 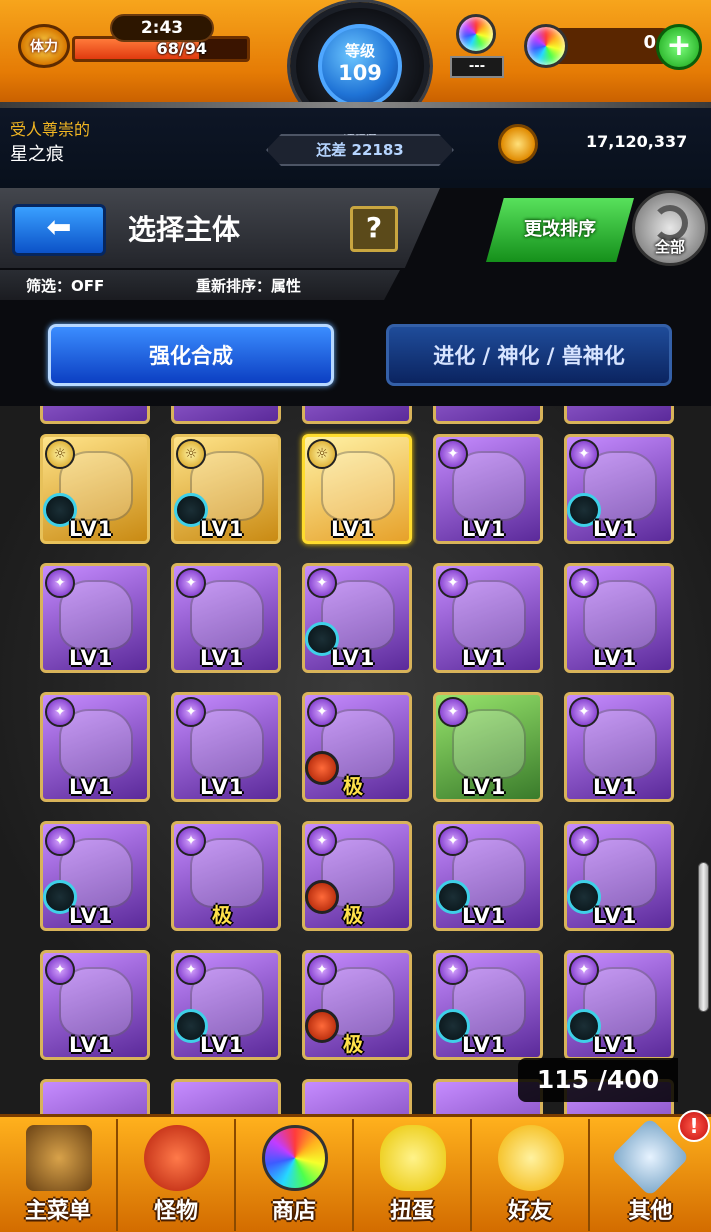 What do you see at coordinates (679, 47) in the screenshot?
I see `buy-orbs-button: +` at bounding box center [679, 47].